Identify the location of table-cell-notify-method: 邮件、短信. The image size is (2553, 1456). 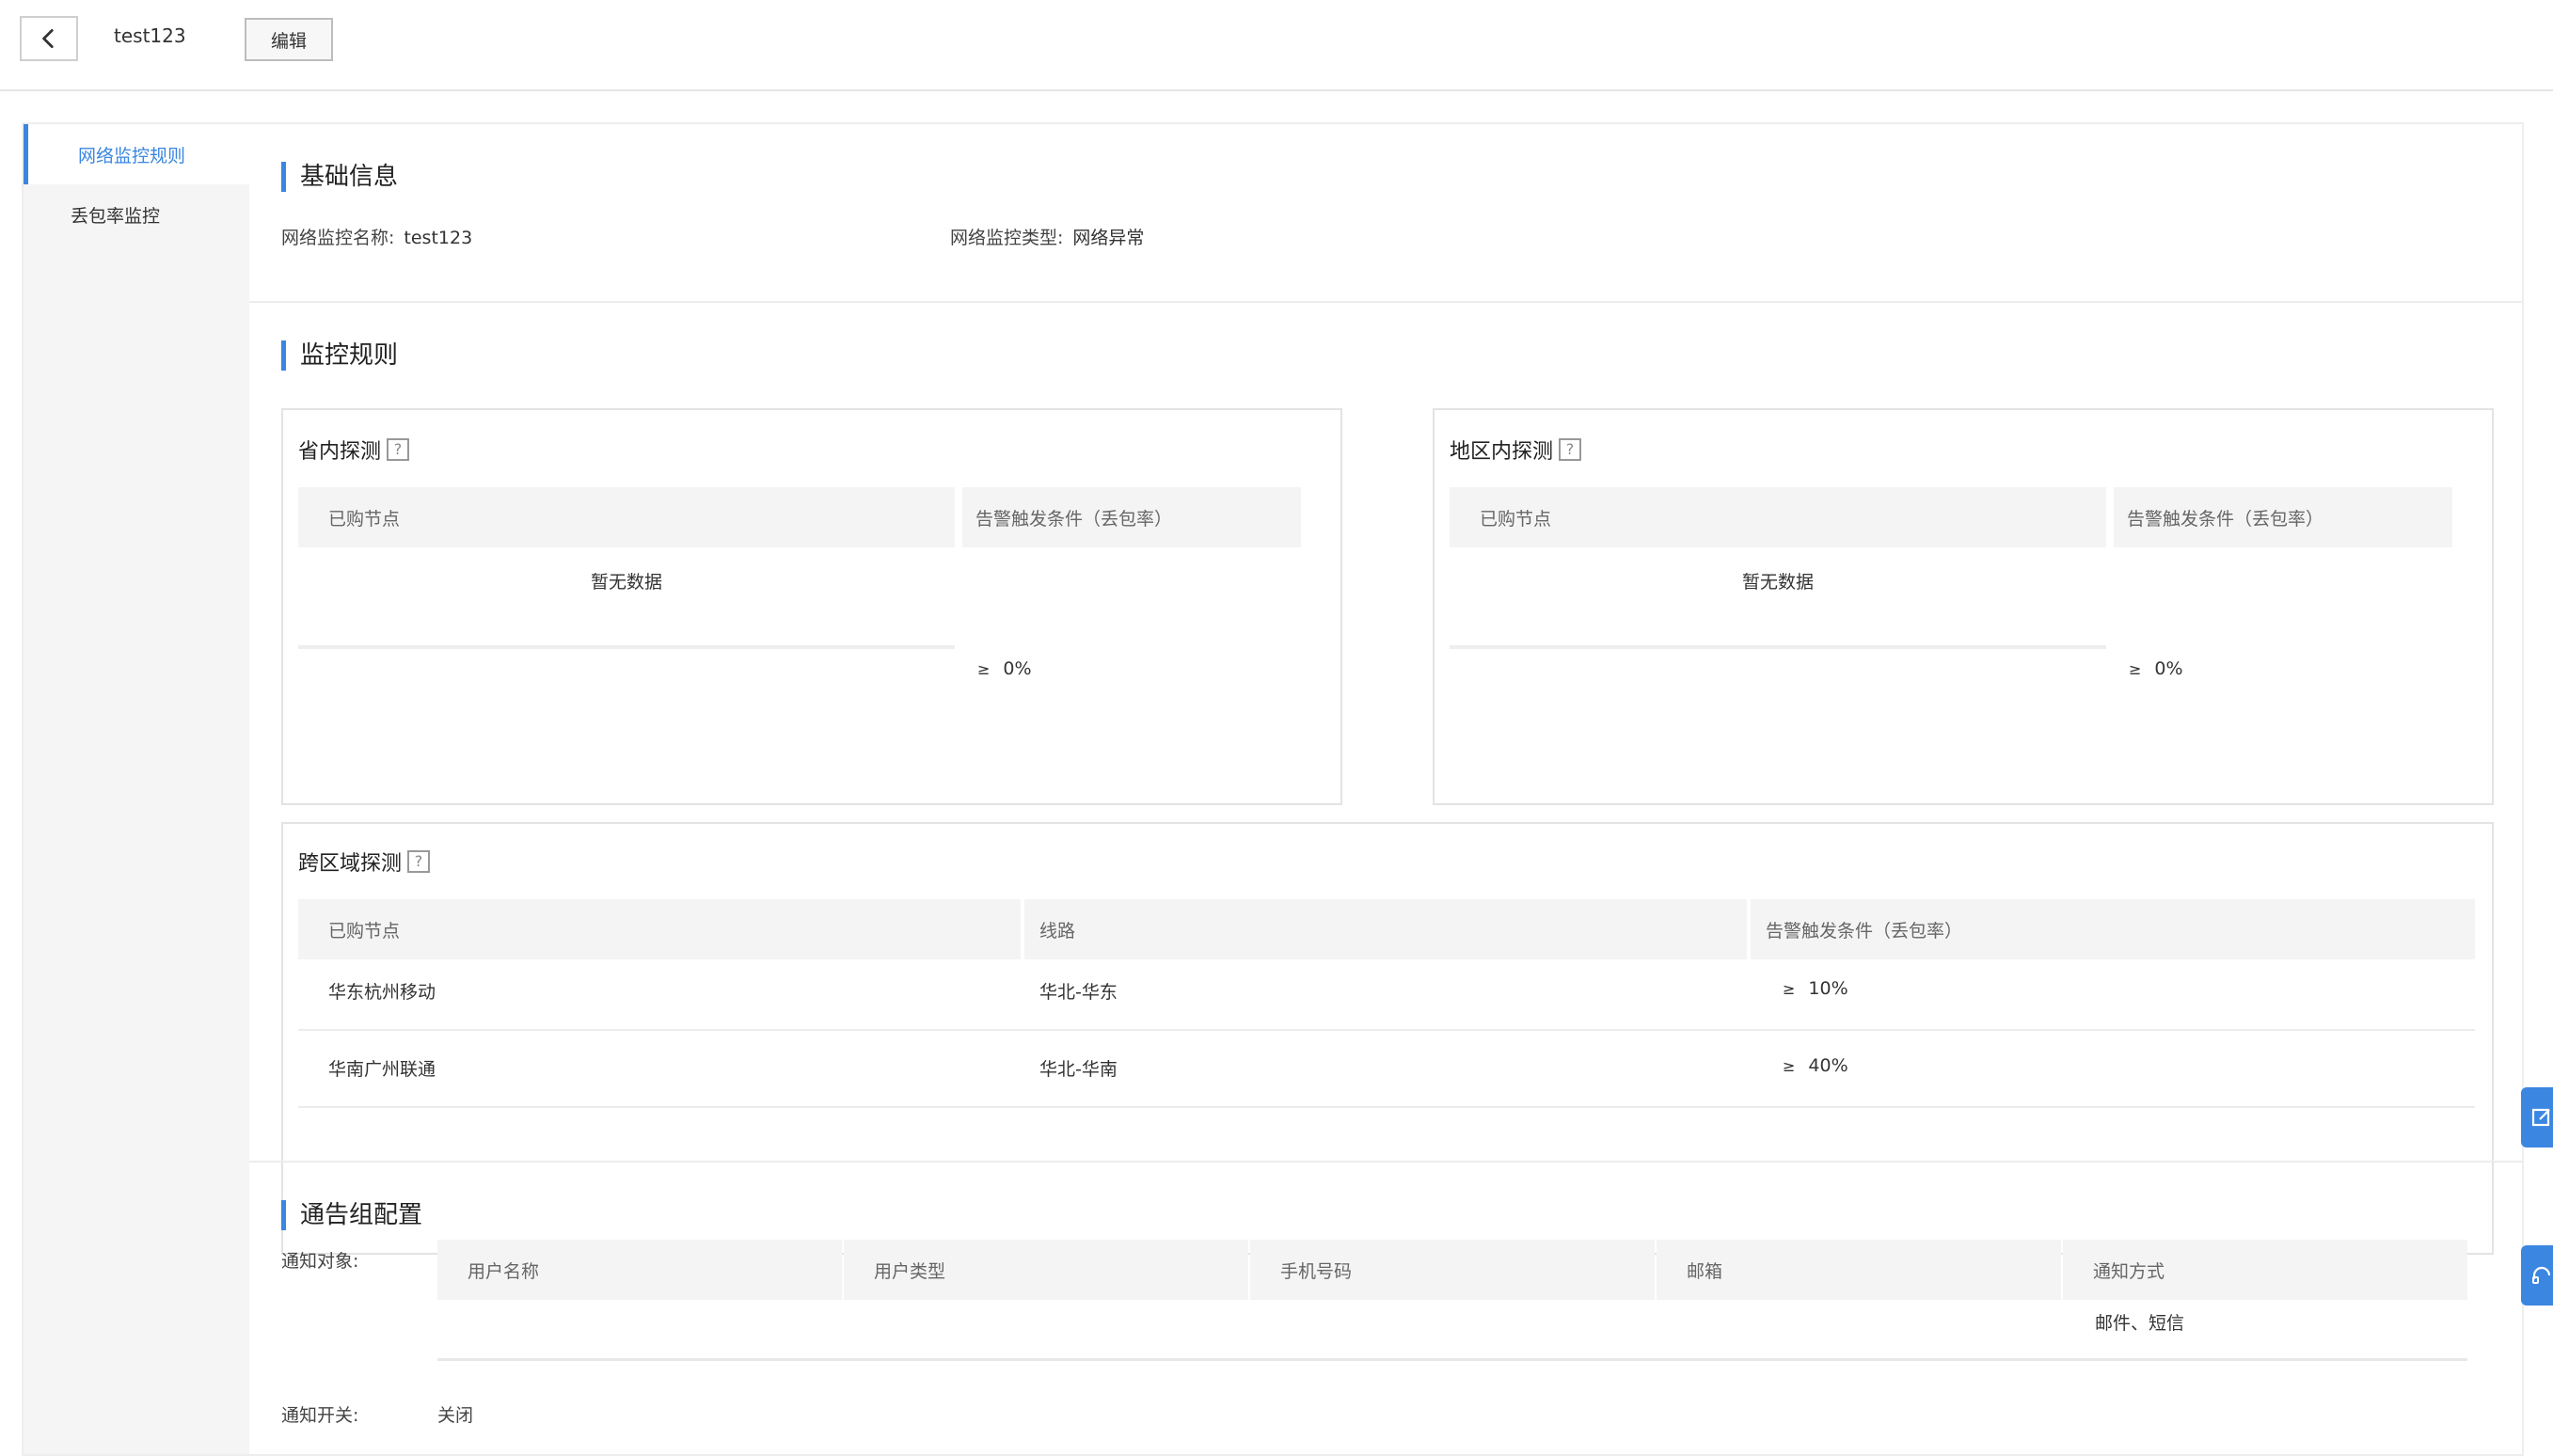
(2140, 1323).